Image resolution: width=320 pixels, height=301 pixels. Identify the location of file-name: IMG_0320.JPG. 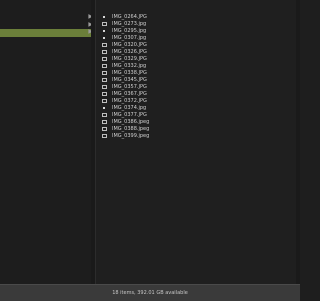
(129, 45).